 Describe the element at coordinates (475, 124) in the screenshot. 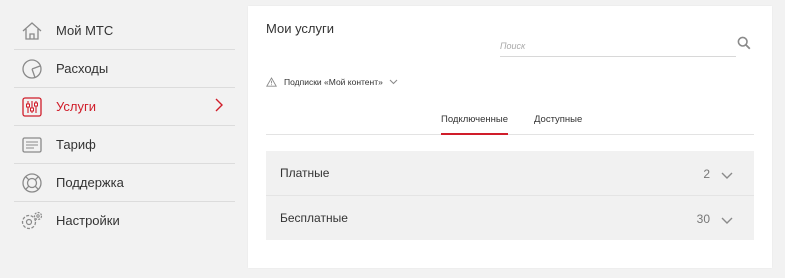

I see `tab-connected: Подключенные` at that location.